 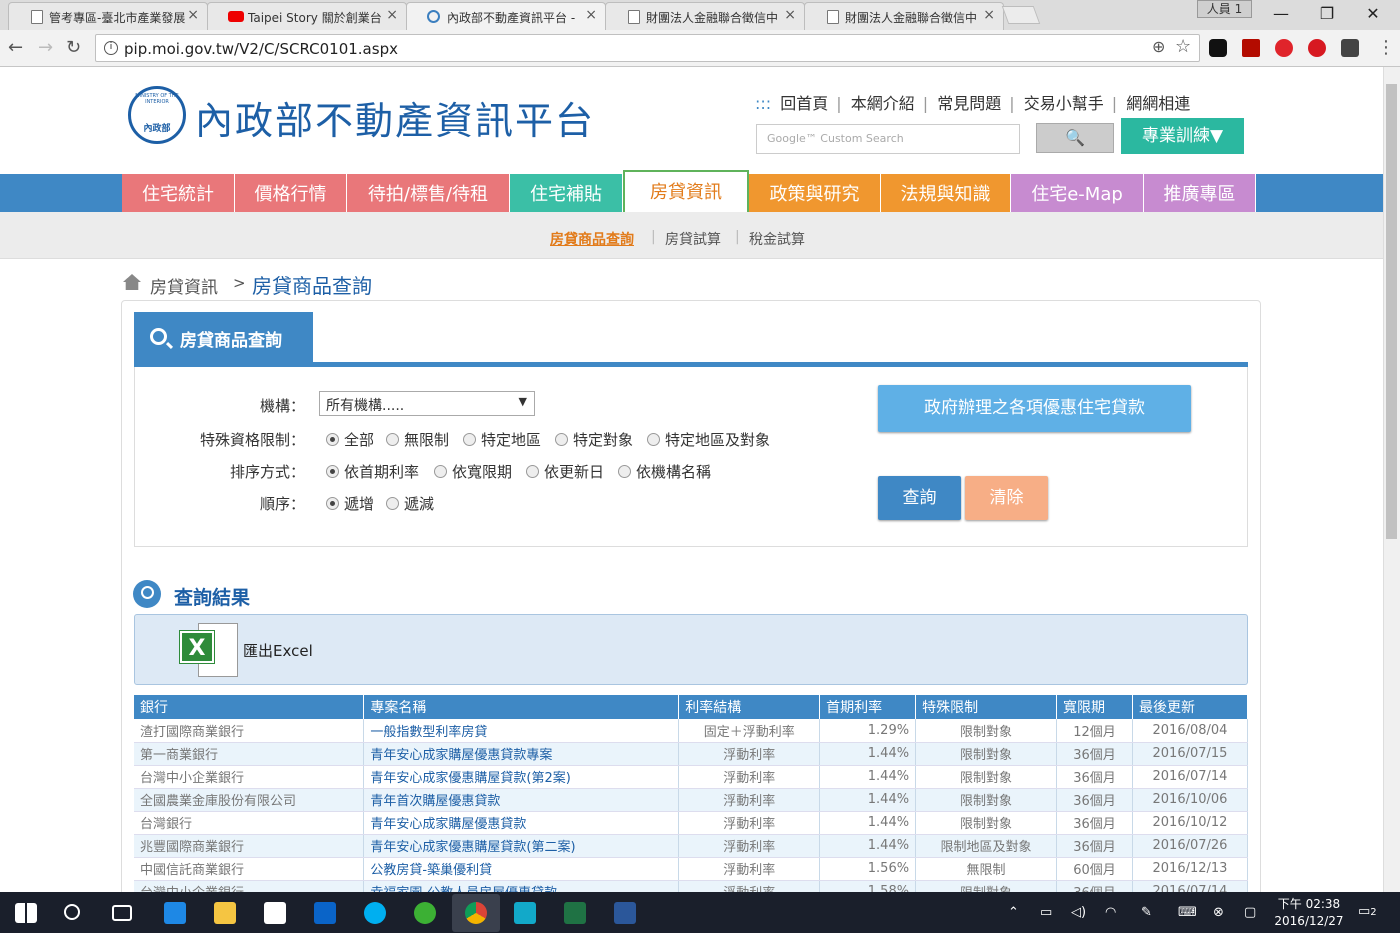 What do you see at coordinates (1077, 193) in the screenshot?
I see `nav-item: 住宅e-Map` at bounding box center [1077, 193].